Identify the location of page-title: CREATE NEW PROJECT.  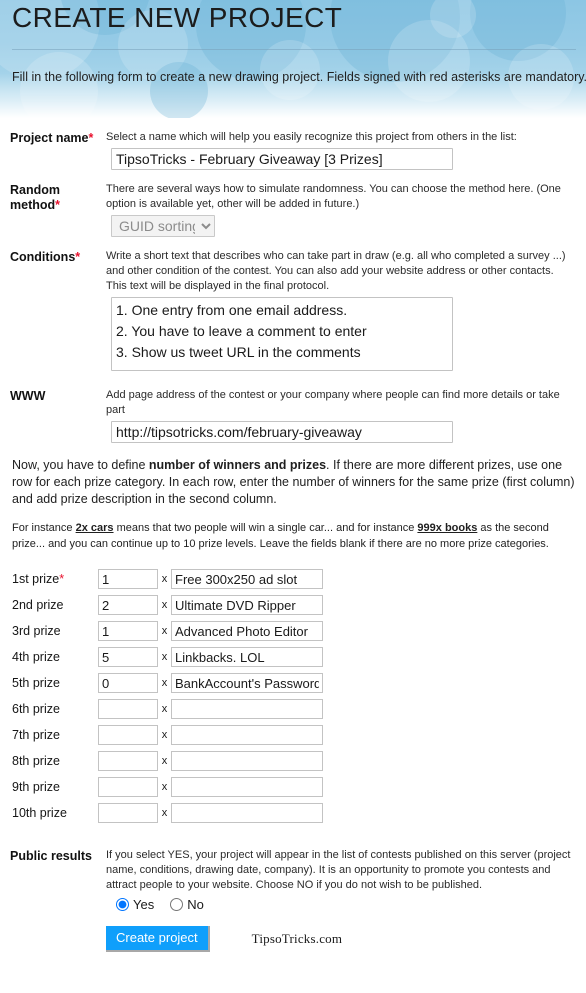
(177, 17).